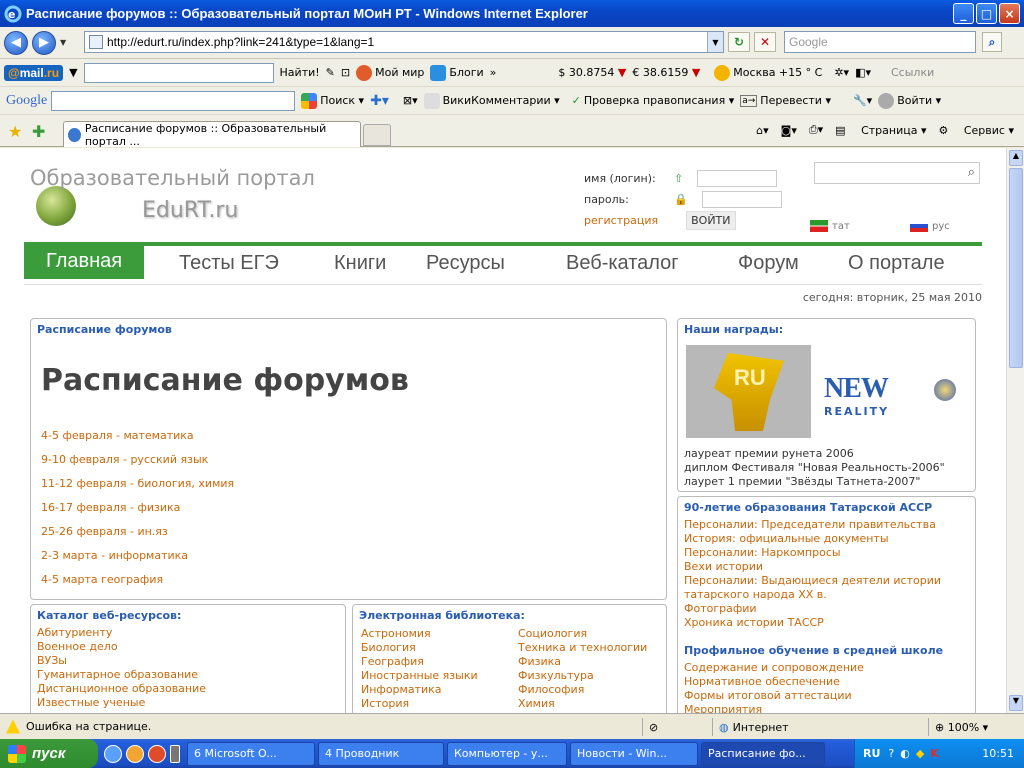 The image size is (1024, 768). What do you see at coordinates (621, 220) in the screenshot?
I see `register-link: регистрация` at bounding box center [621, 220].